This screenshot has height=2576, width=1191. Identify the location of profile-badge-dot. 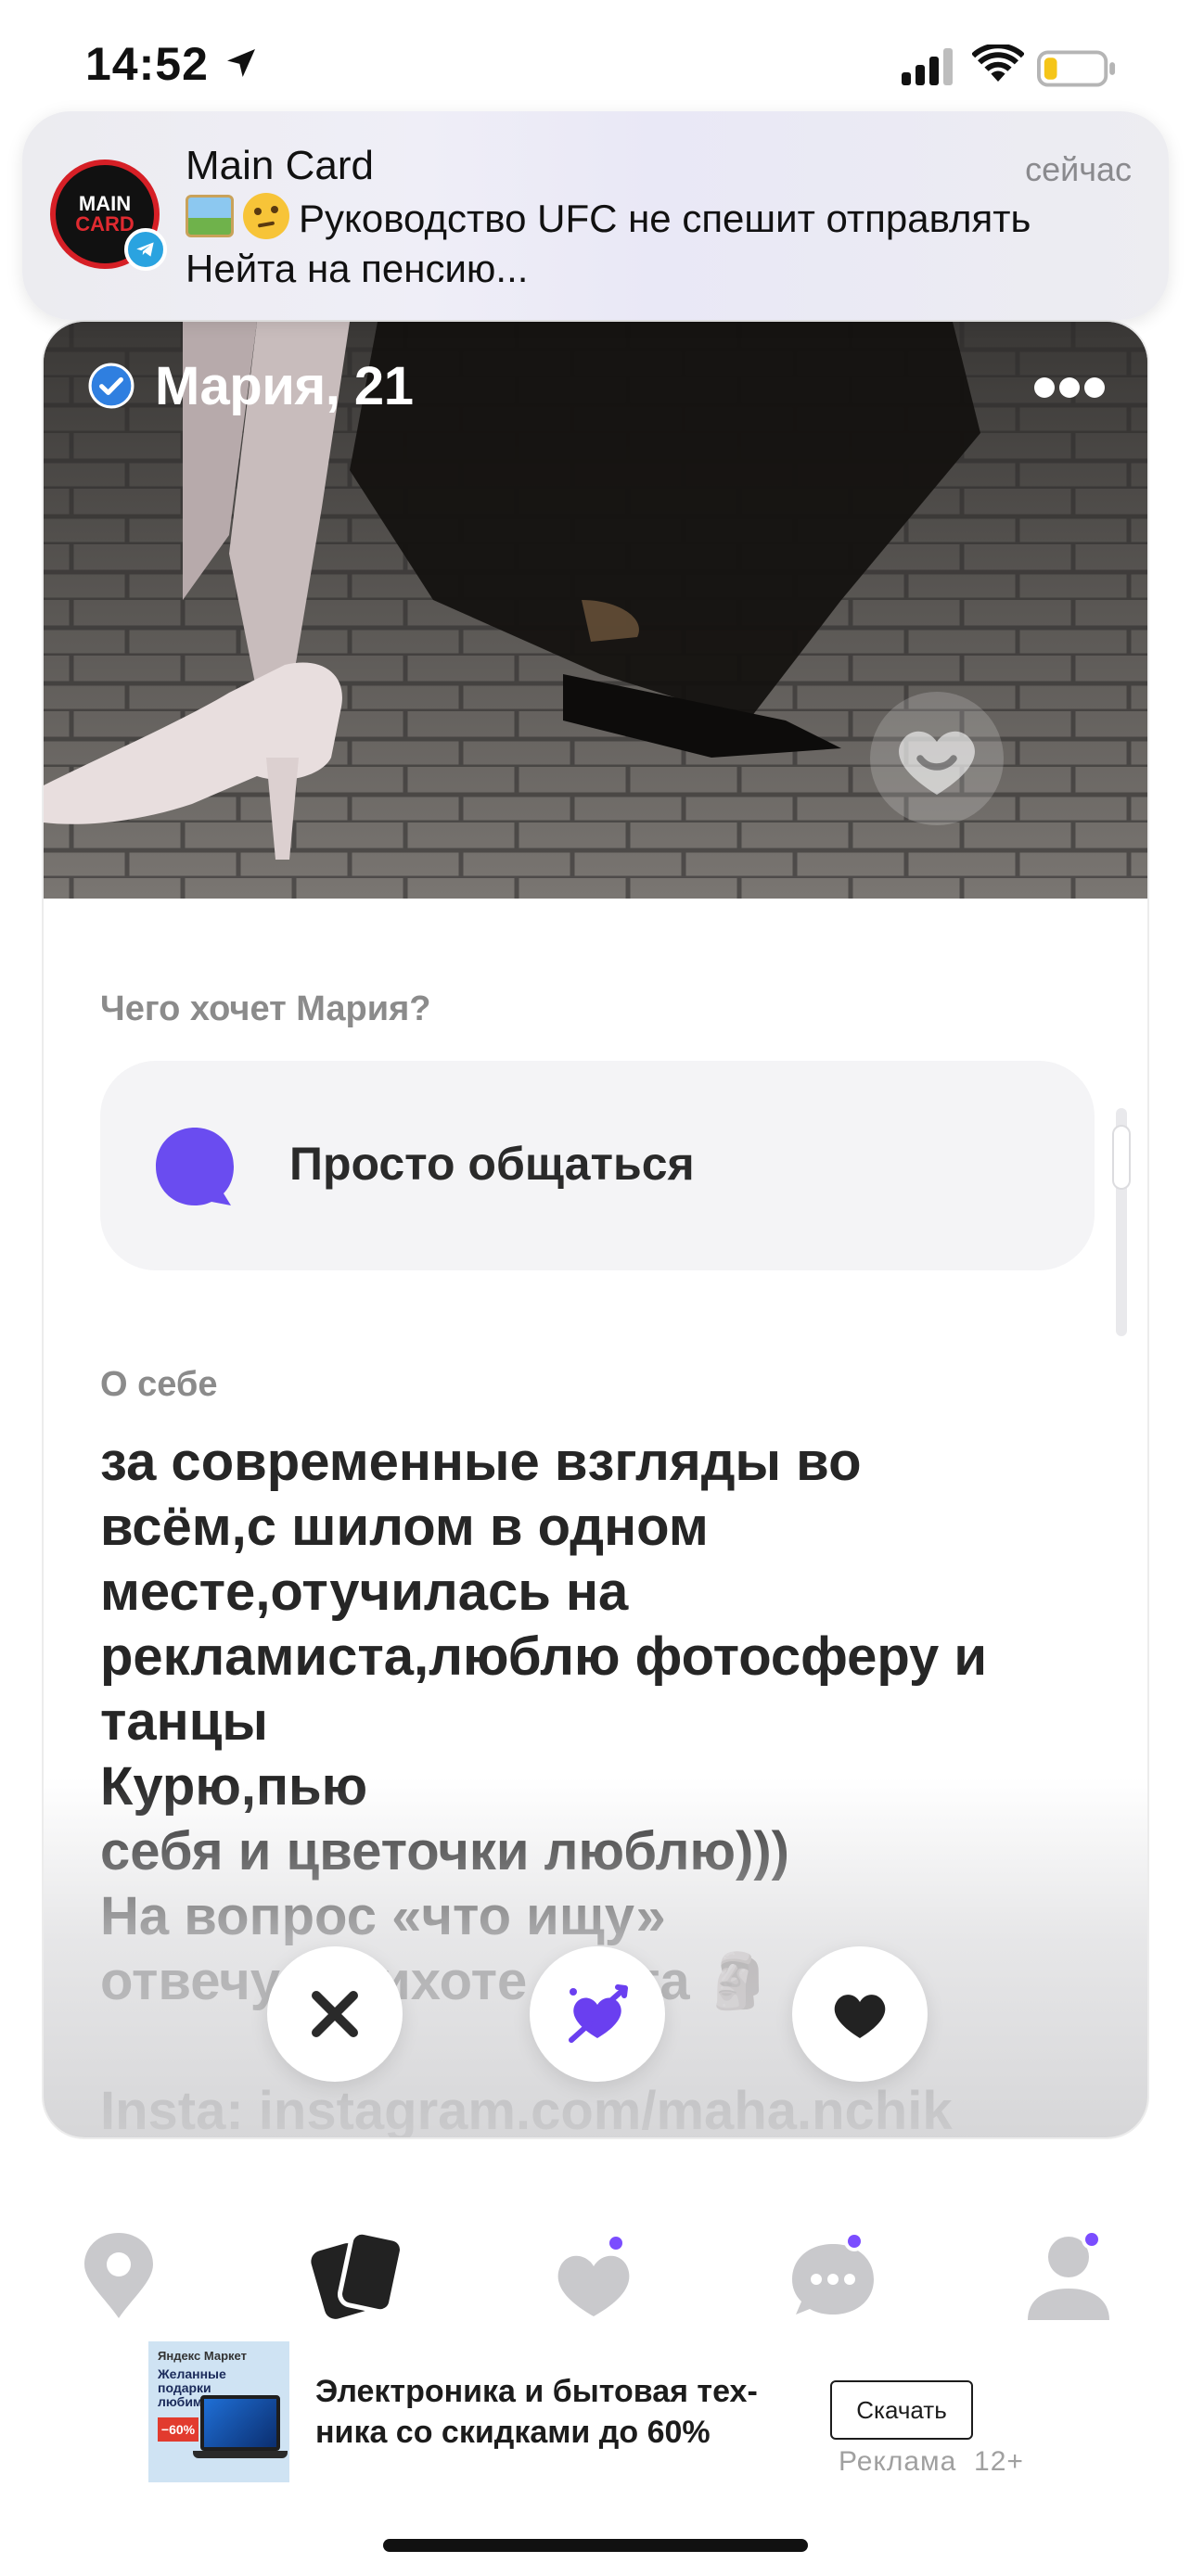
(1092, 2239).